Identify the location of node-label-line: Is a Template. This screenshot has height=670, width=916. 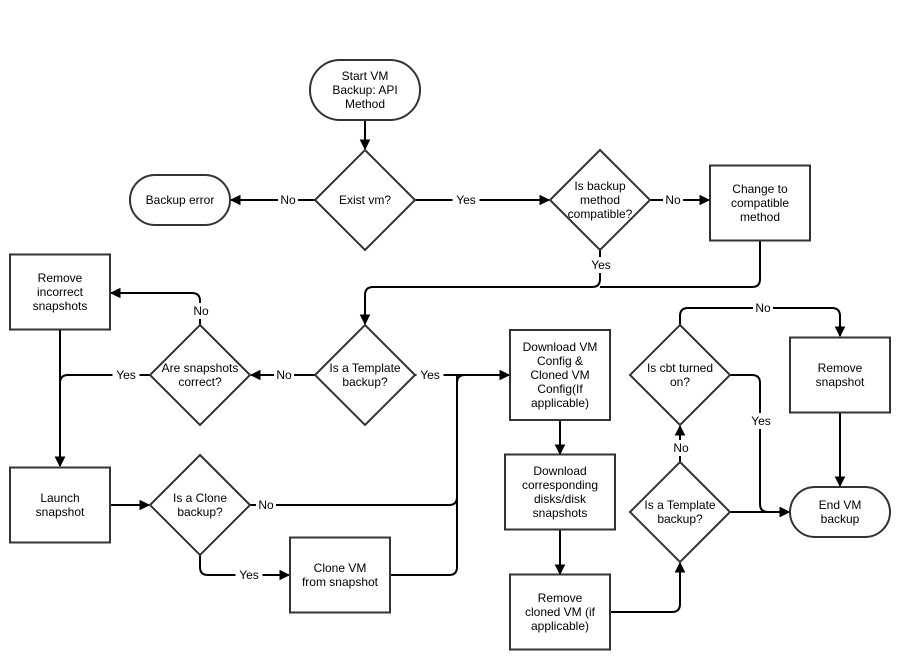
(679, 505).